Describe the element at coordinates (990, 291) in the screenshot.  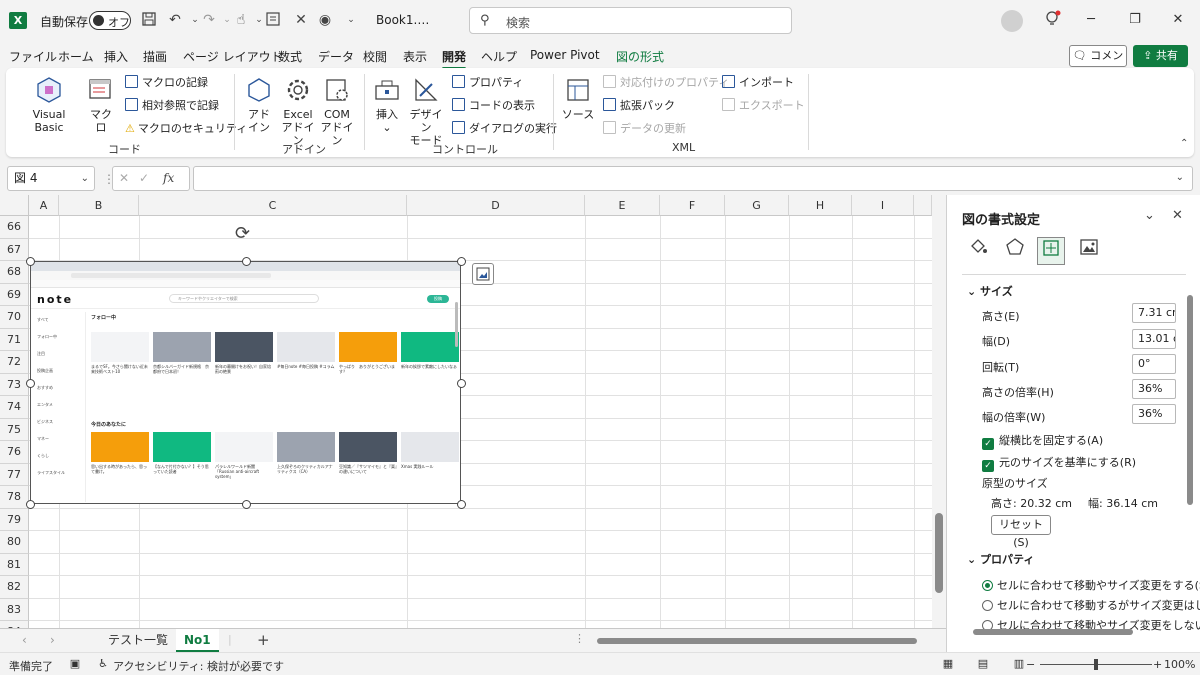
I see `size-section-toggle: ⌄ サイズ` at that location.